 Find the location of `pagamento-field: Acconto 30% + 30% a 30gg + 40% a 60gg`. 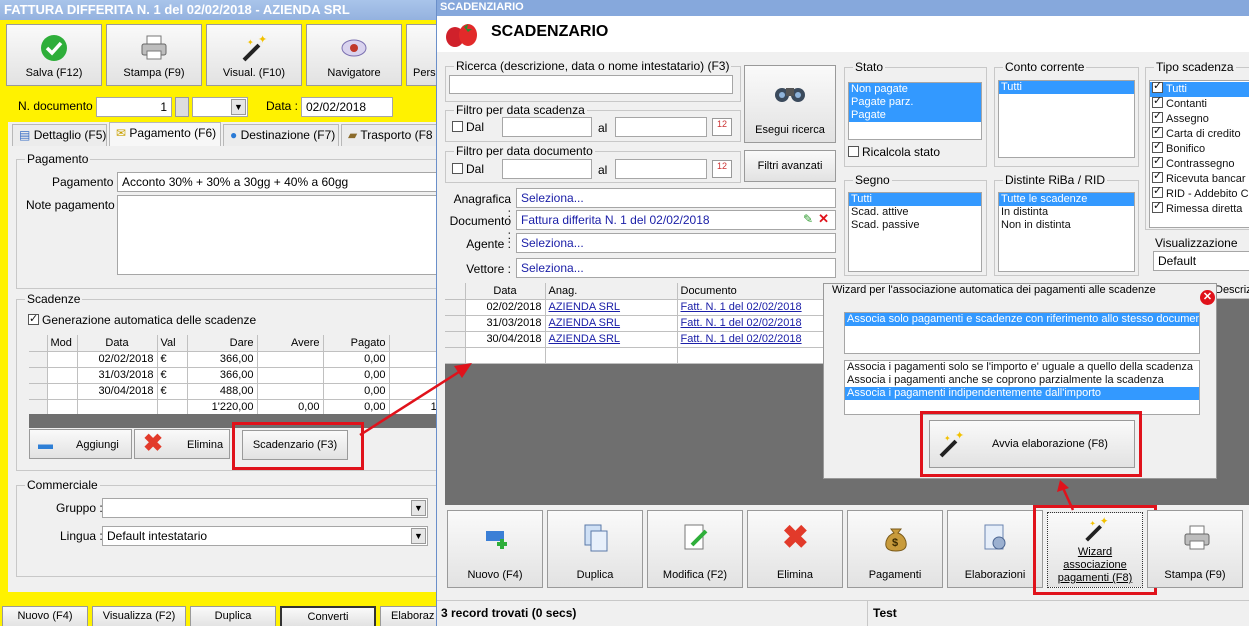

pagamento-field: Acconto 30% + 30% a 30gg + 40% a 60gg is located at coordinates (276, 182).